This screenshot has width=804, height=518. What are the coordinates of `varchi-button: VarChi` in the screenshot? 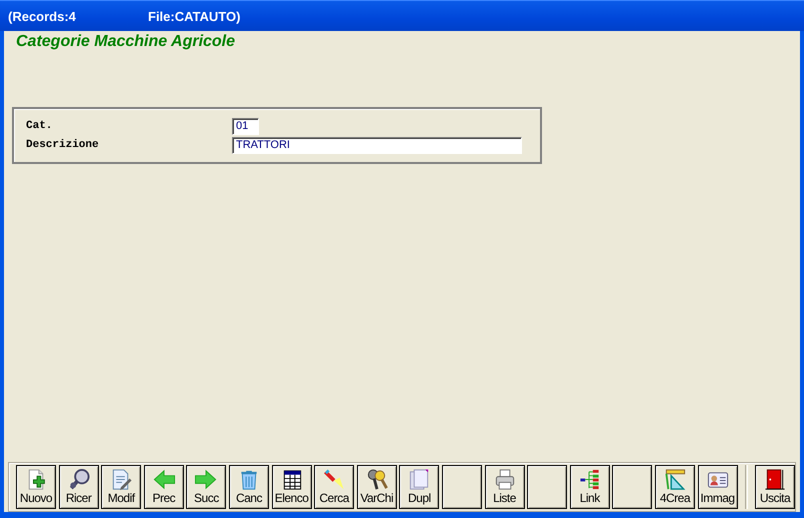 It's located at (376, 487).